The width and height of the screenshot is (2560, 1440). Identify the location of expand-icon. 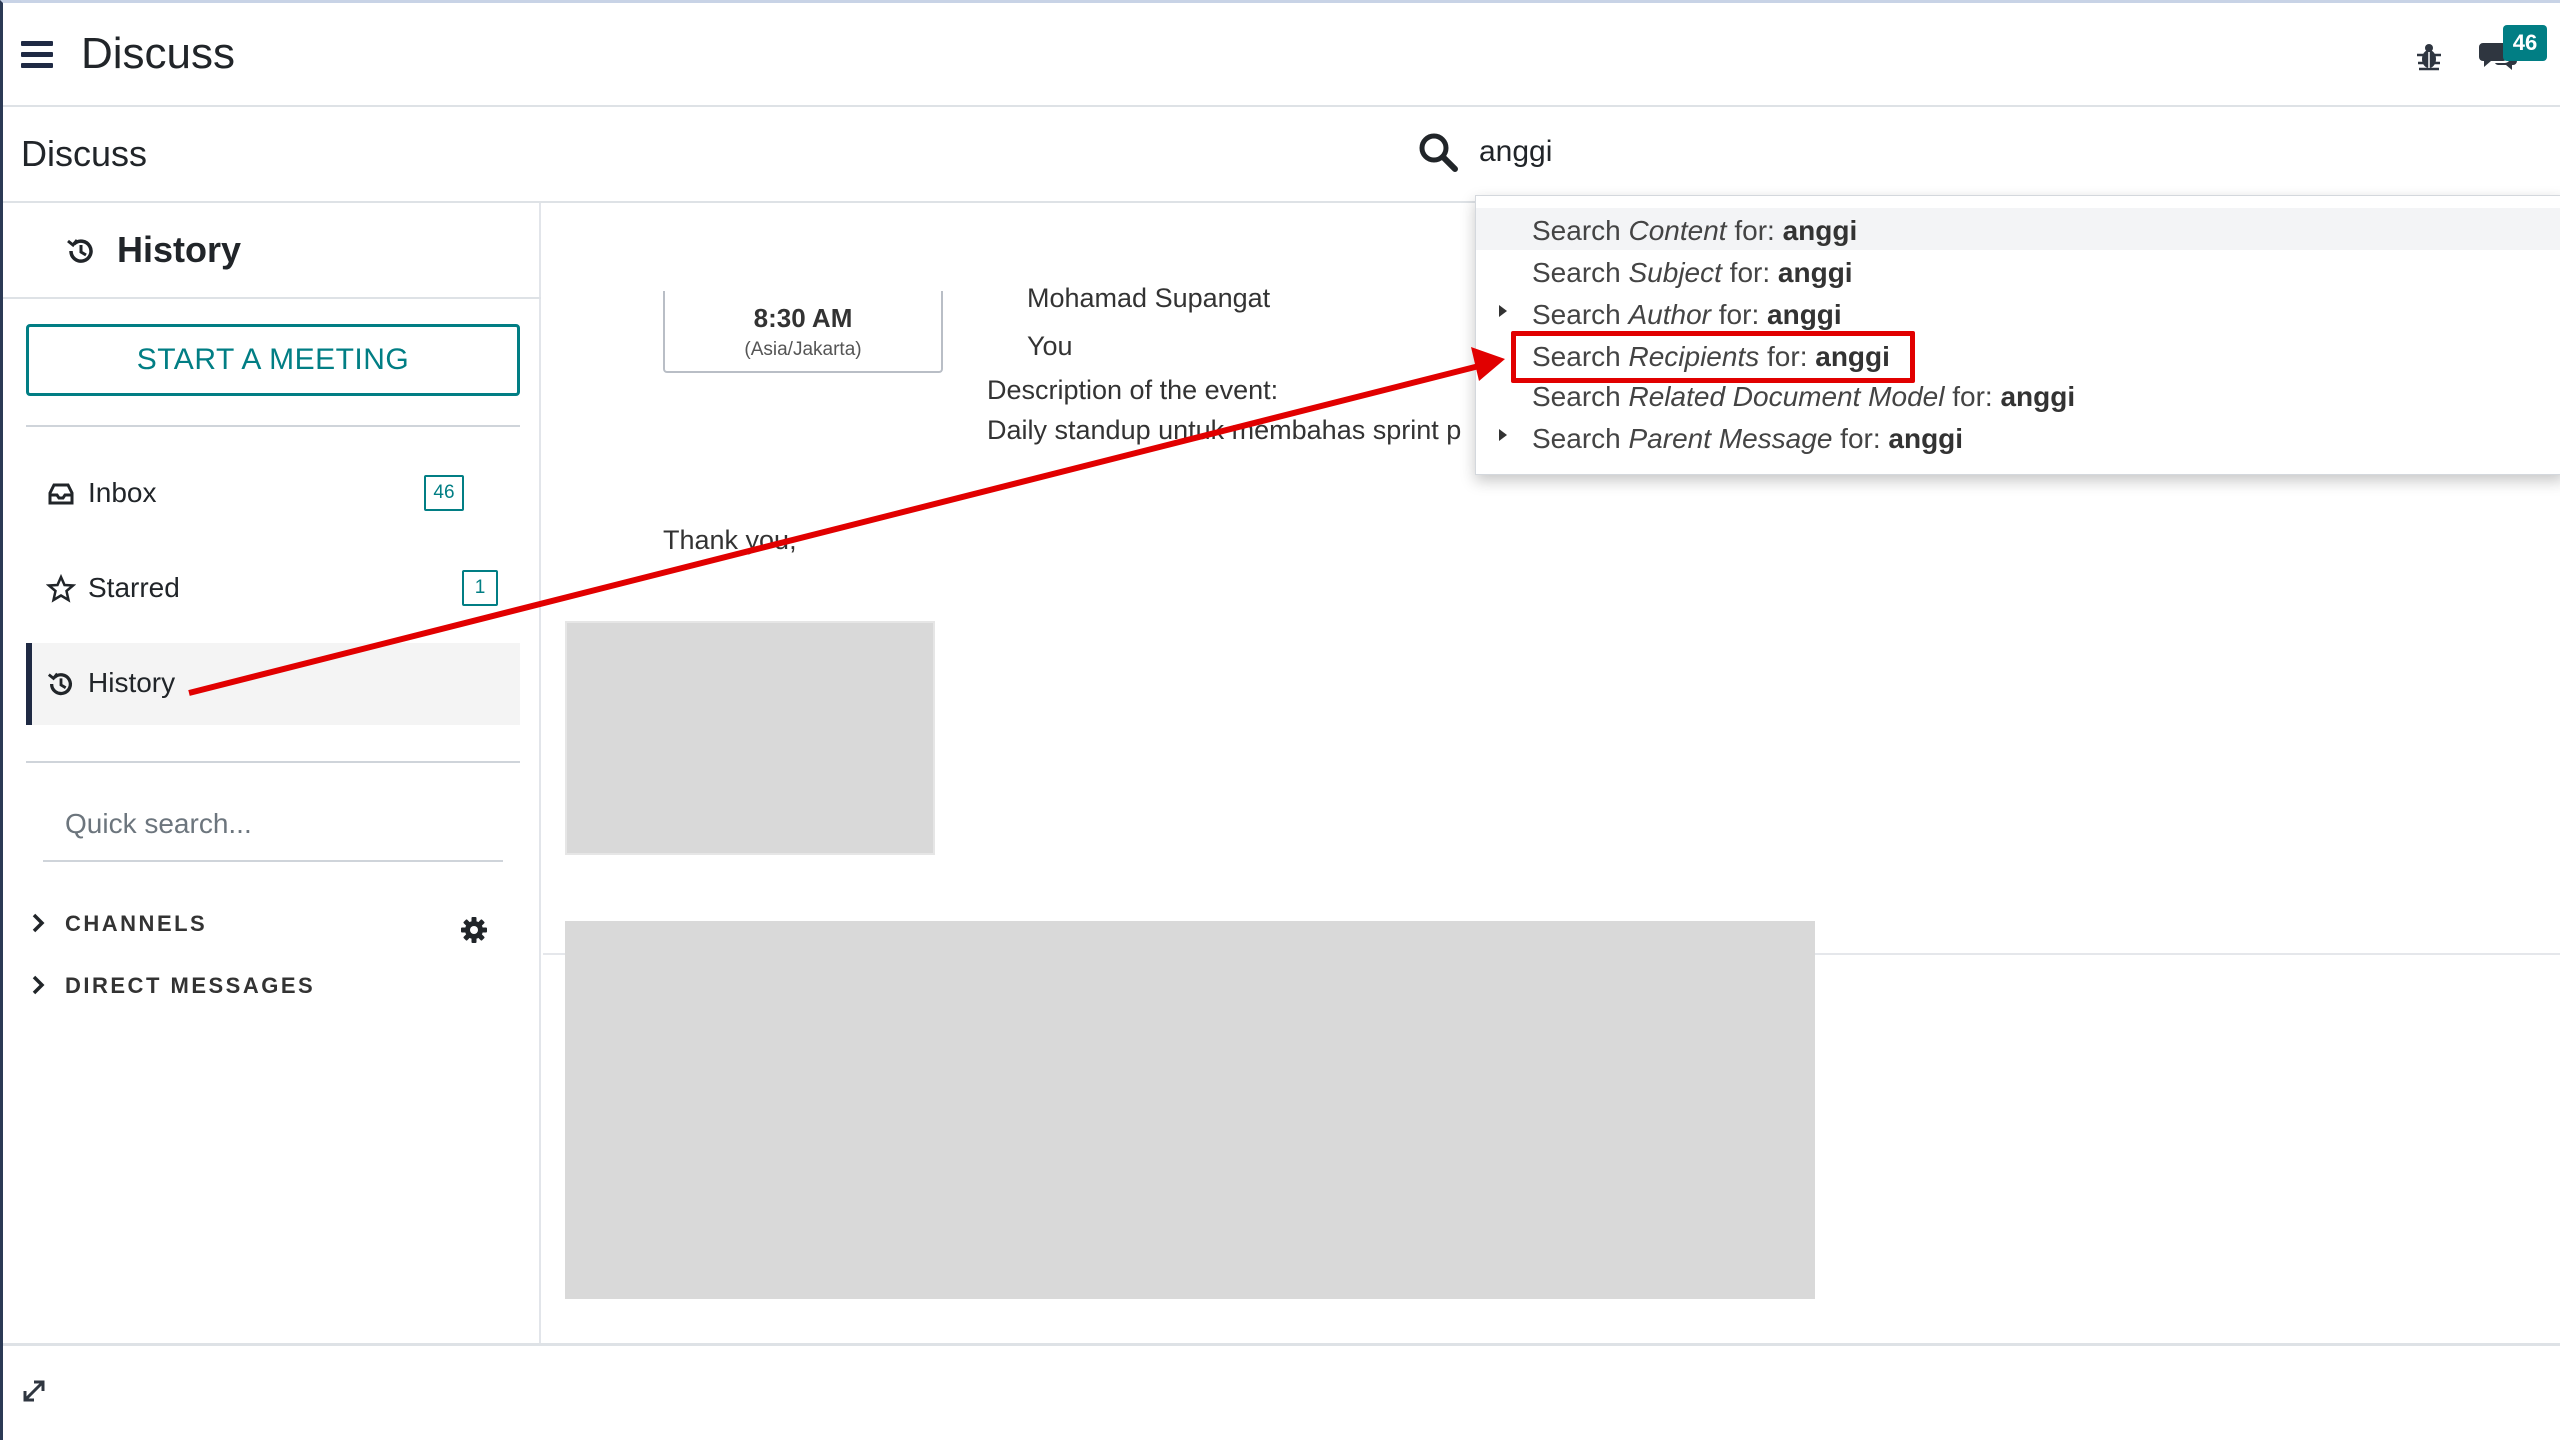
(34, 1391).